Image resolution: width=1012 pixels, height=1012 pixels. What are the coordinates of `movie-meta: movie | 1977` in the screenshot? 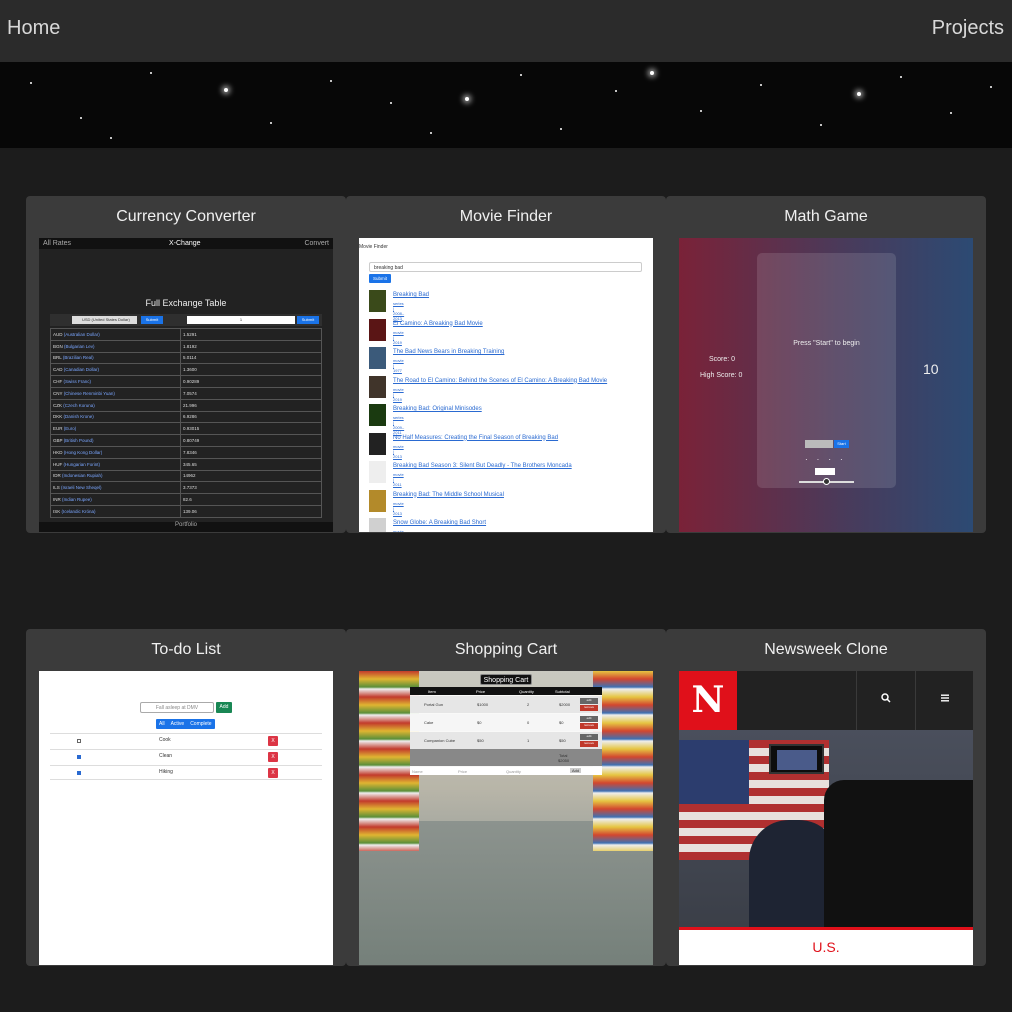 It's located at (398, 365).